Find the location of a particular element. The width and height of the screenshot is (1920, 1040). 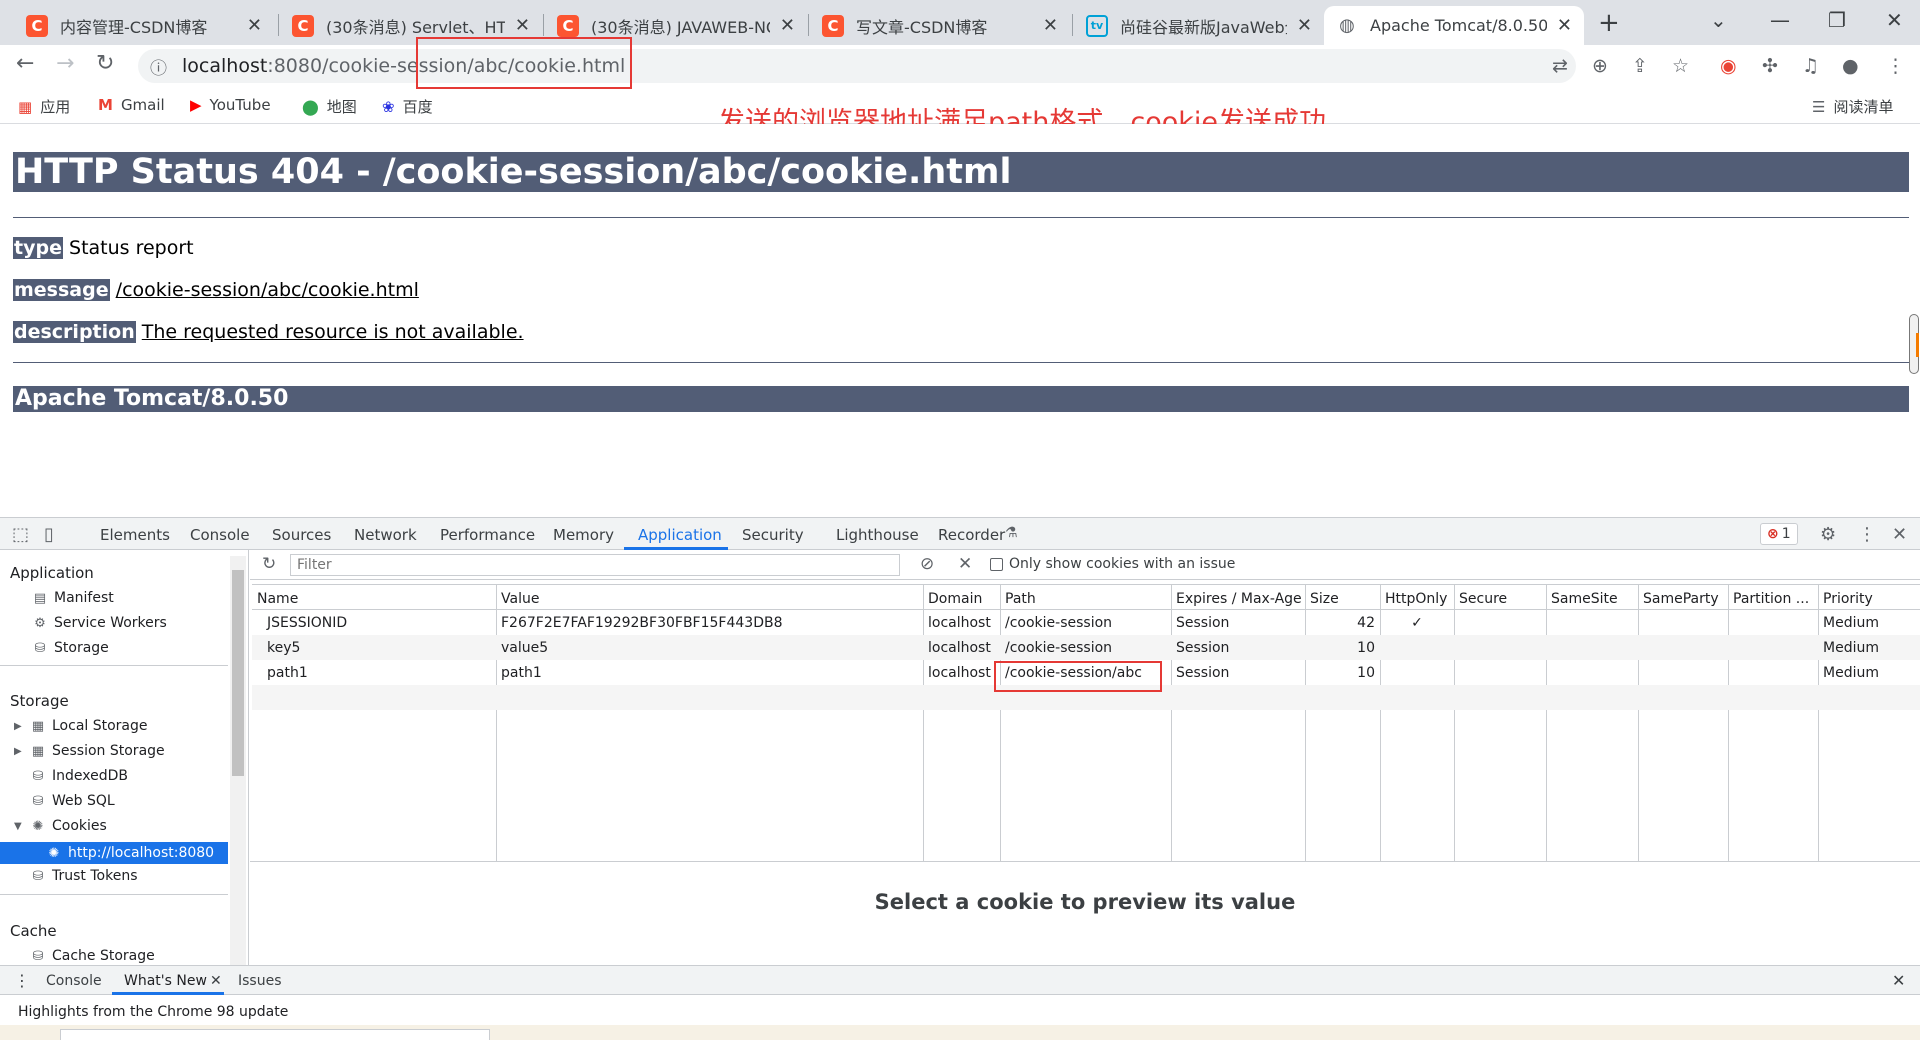

column-header-priority: Priority is located at coordinates (1869, 597).